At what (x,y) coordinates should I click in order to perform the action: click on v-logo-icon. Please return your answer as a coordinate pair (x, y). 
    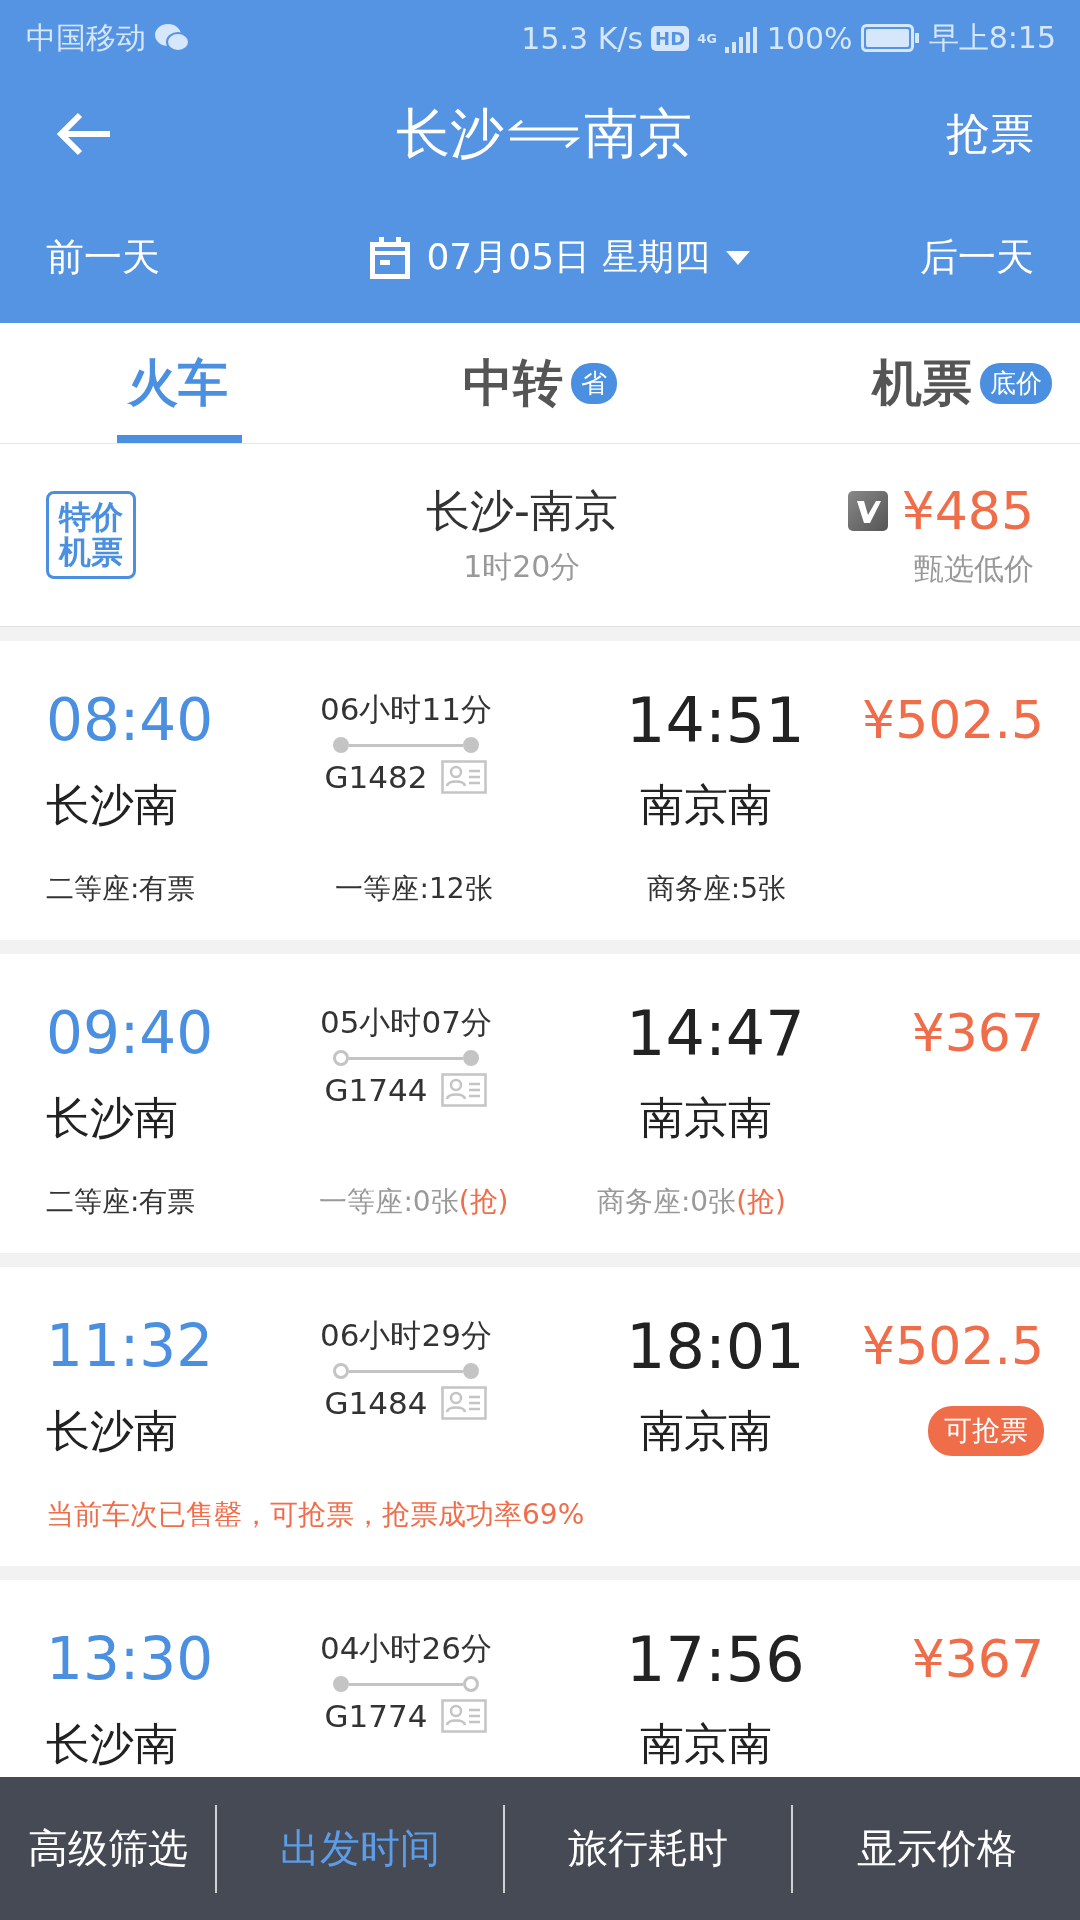
    Looking at the image, I should click on (867, 510).